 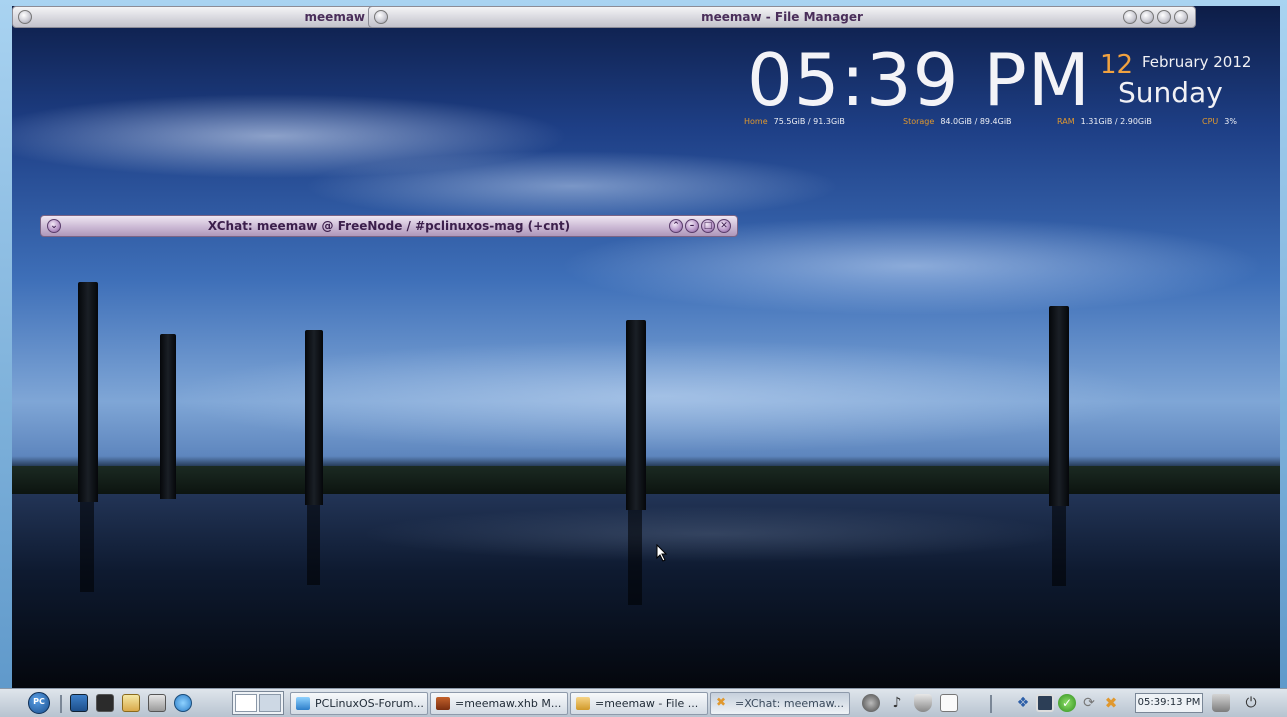 What do you see at coordinates (919, 121) in the screenshot?
I see `stat-label: Storage` at bounding box center [919, 121].